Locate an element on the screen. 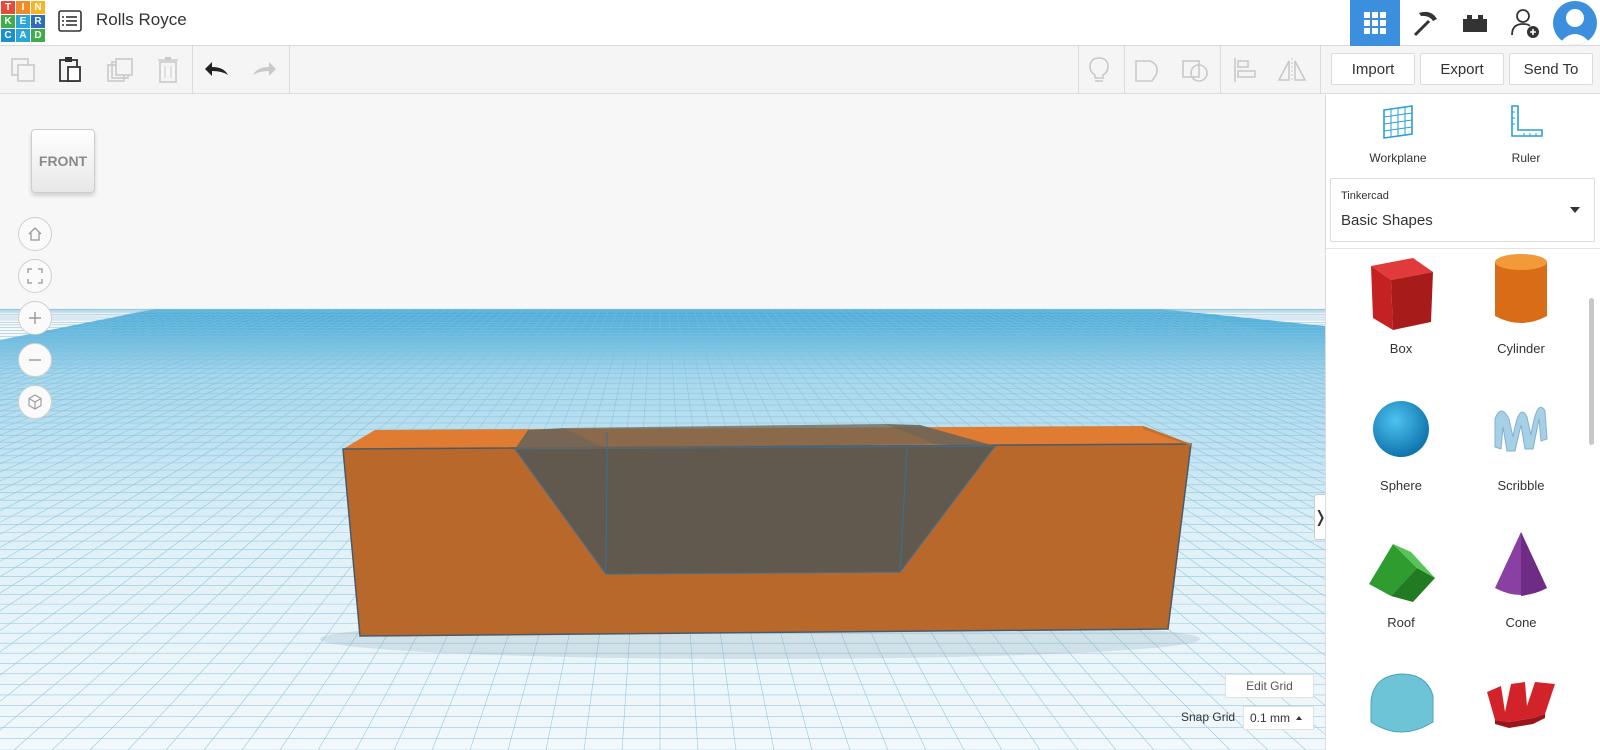 This screenshot has width=1600, height=750. round-roof-shape-icon is located at coordinates (1402, 703).